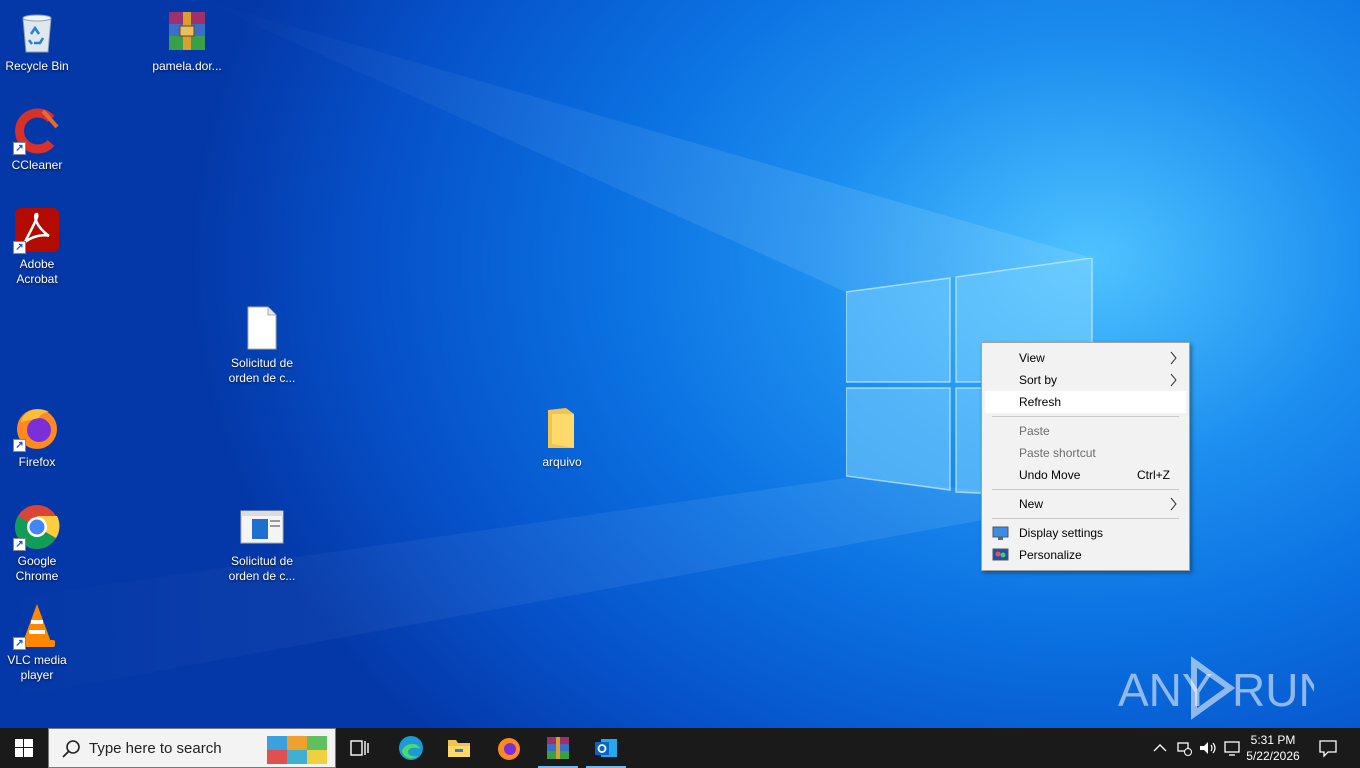 The width and height of the screenshot is (1360, 768). I want to click on search-icon, so click(71, 749).